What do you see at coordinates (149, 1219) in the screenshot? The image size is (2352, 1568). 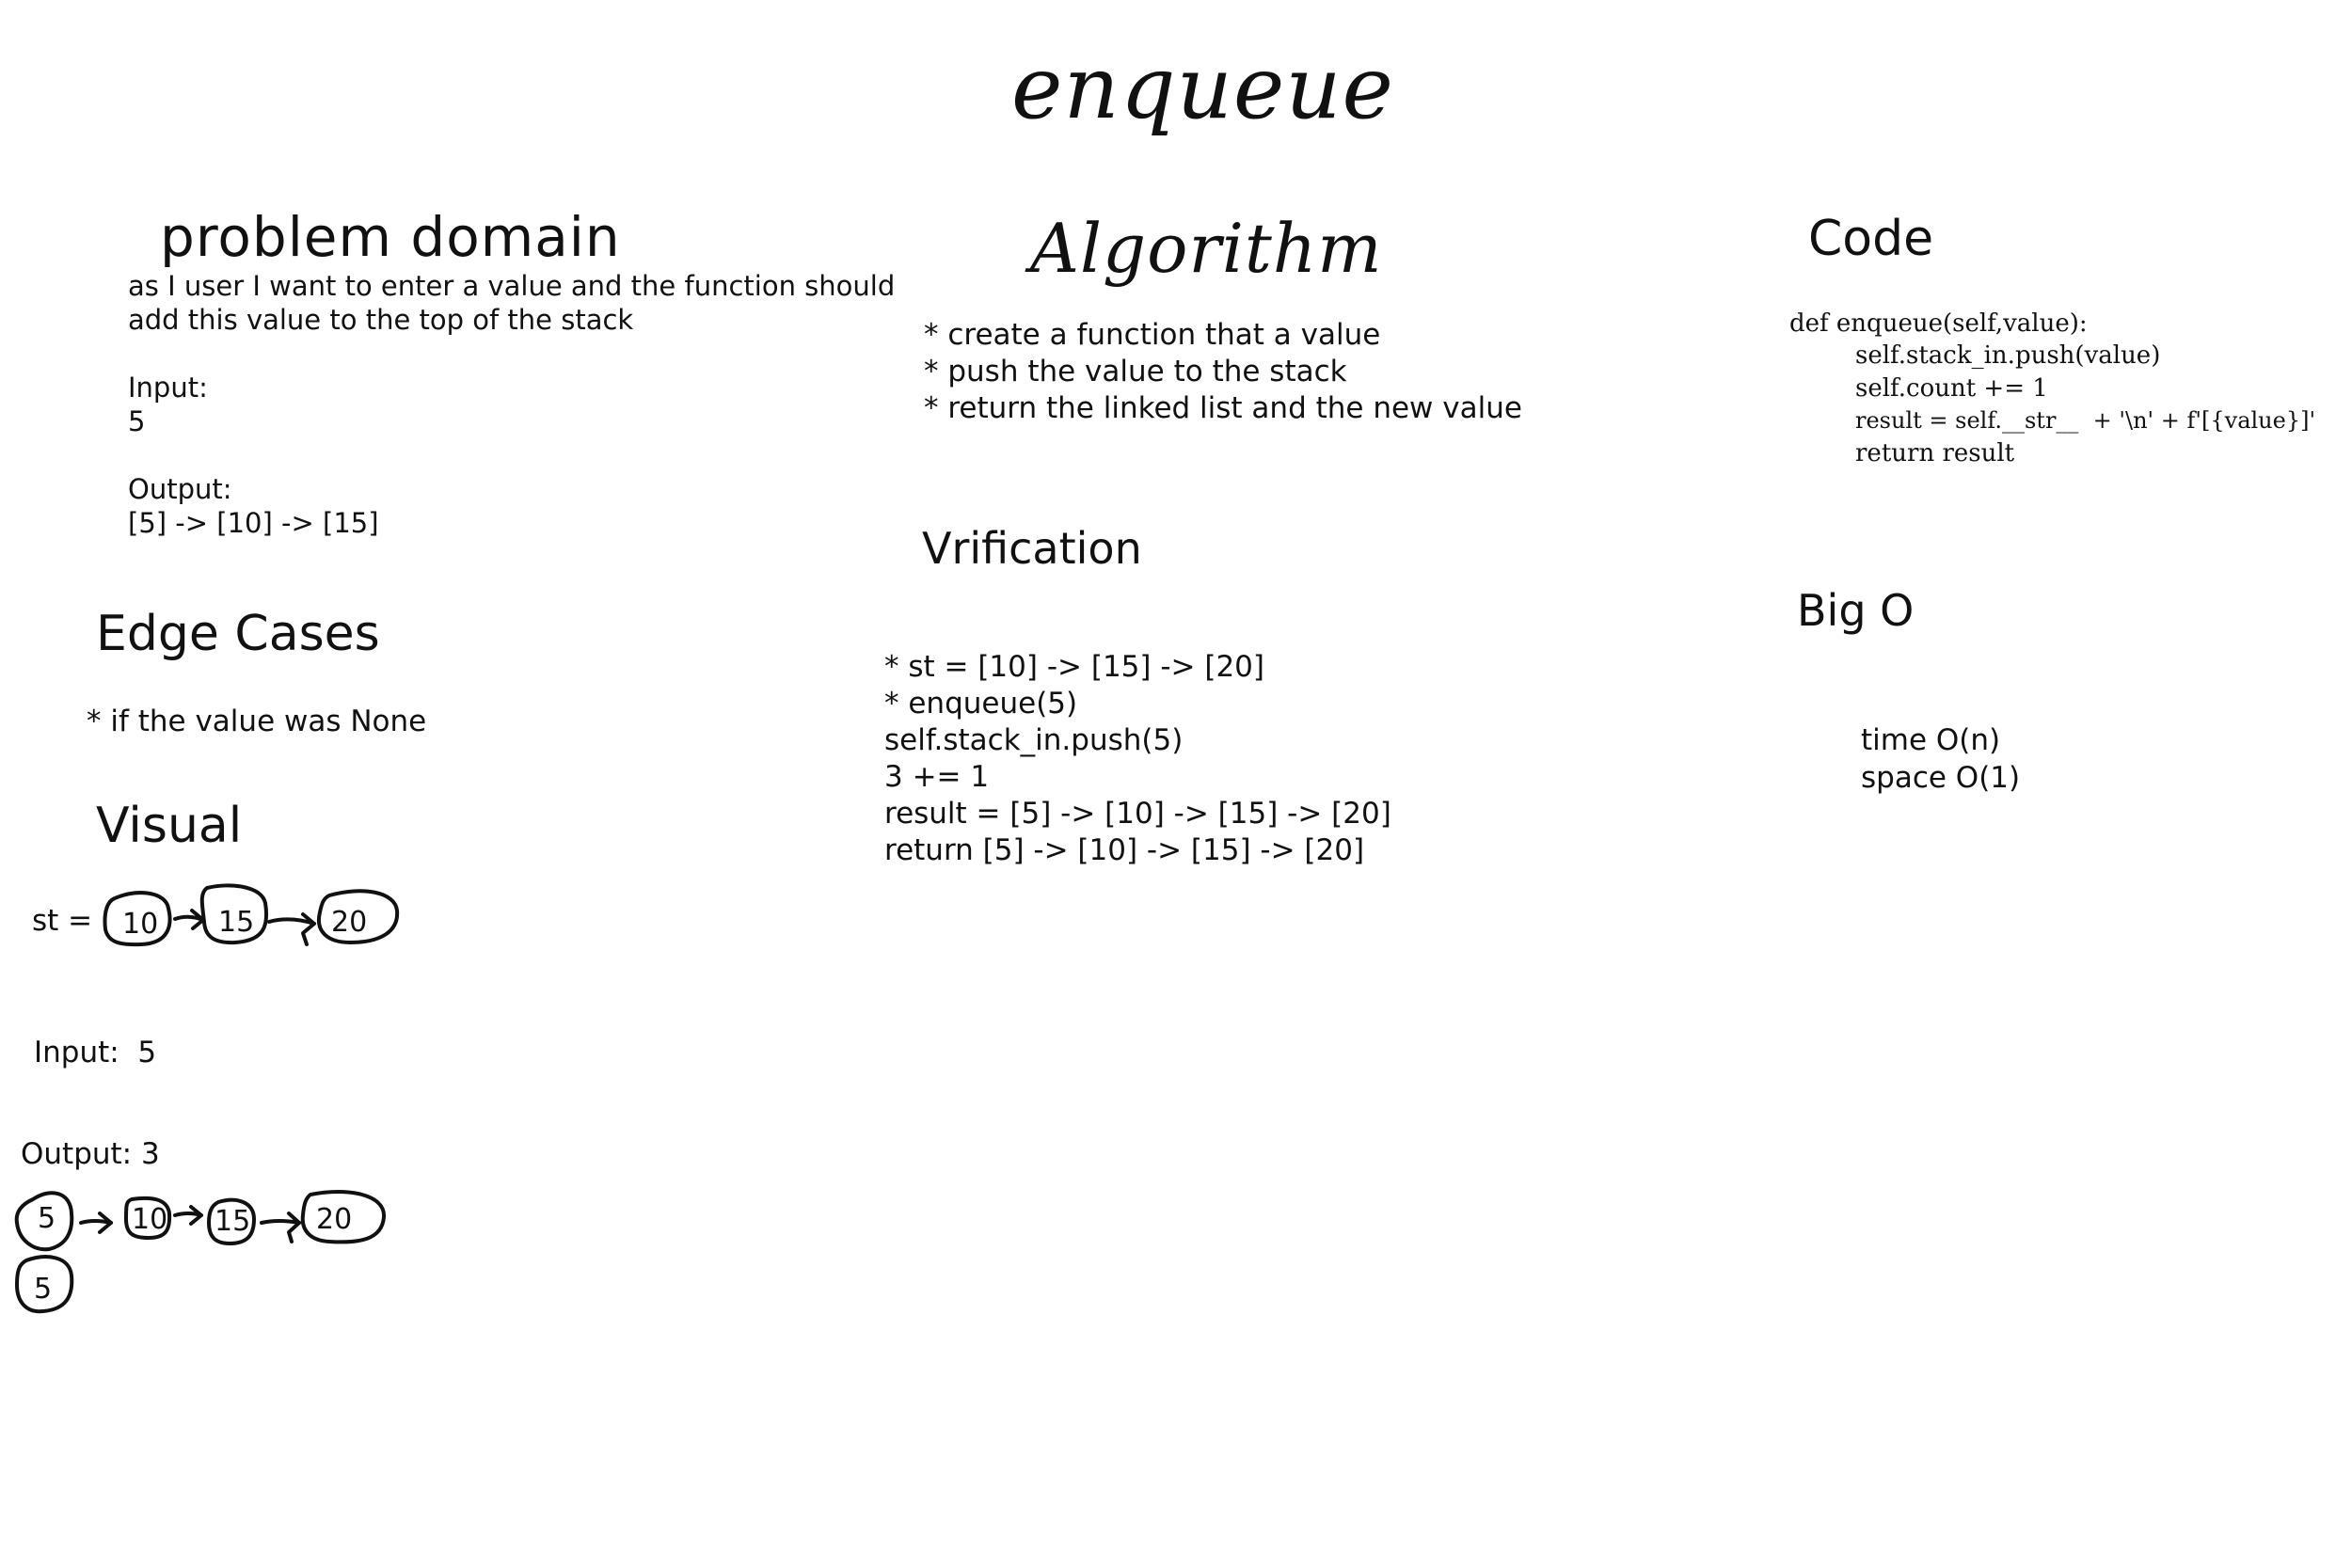 I see `out-node-10-label: 10` at bounding box center [149, 1219].